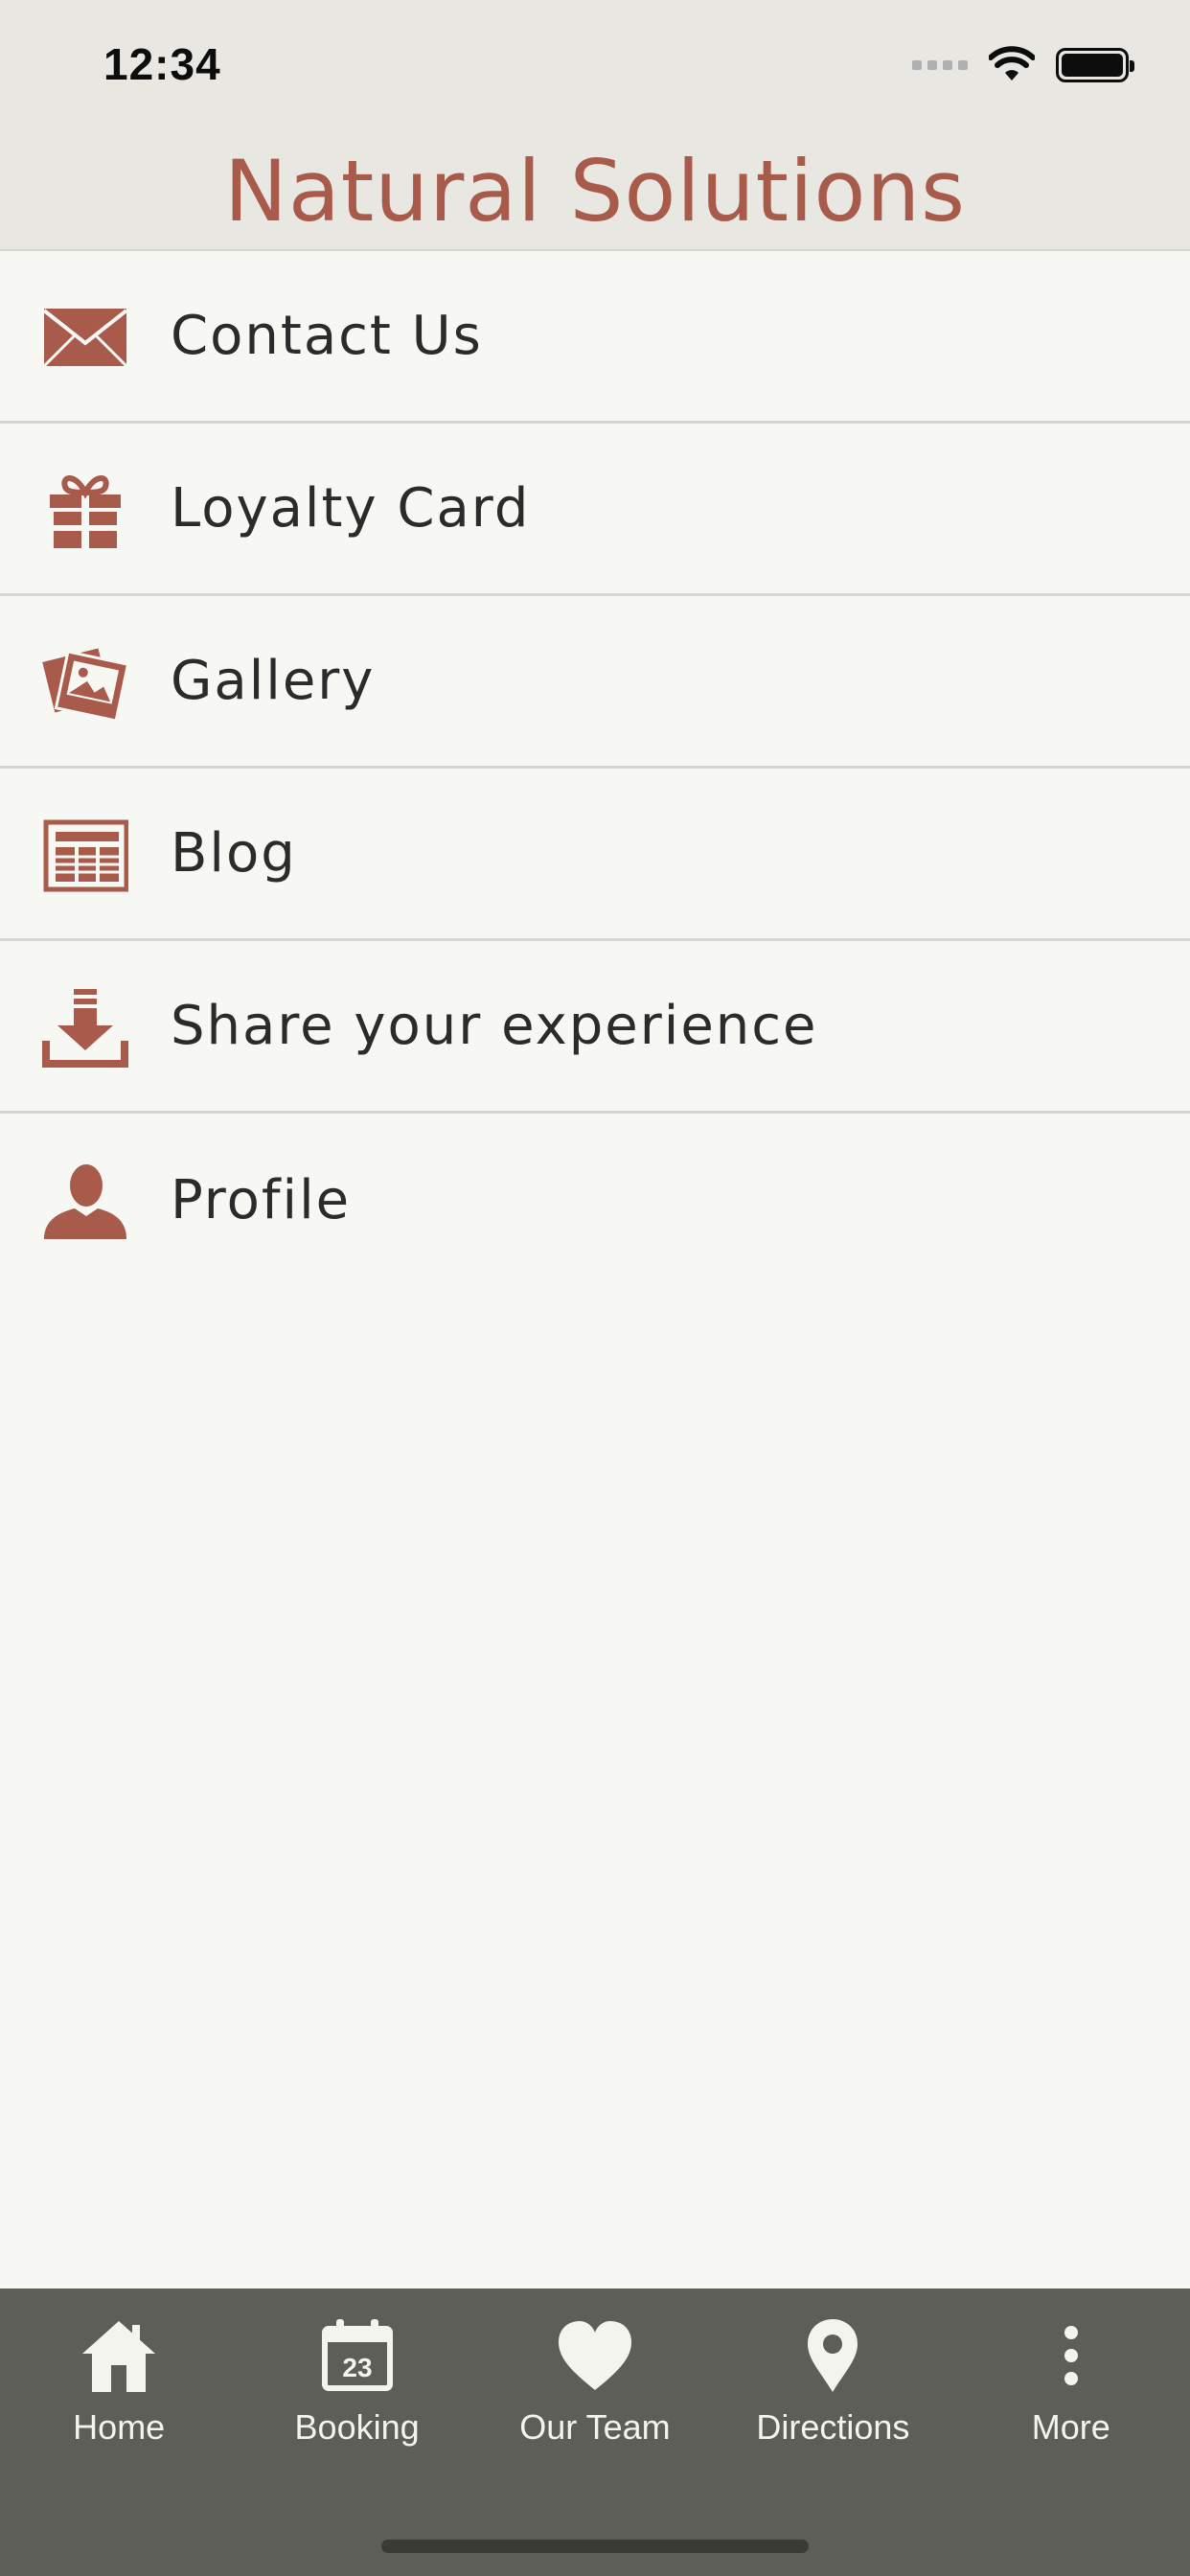  Describe the element at coordinates (351, 508) in the screenshot. I see `menu-item-label: Loyalty Card` at that location.